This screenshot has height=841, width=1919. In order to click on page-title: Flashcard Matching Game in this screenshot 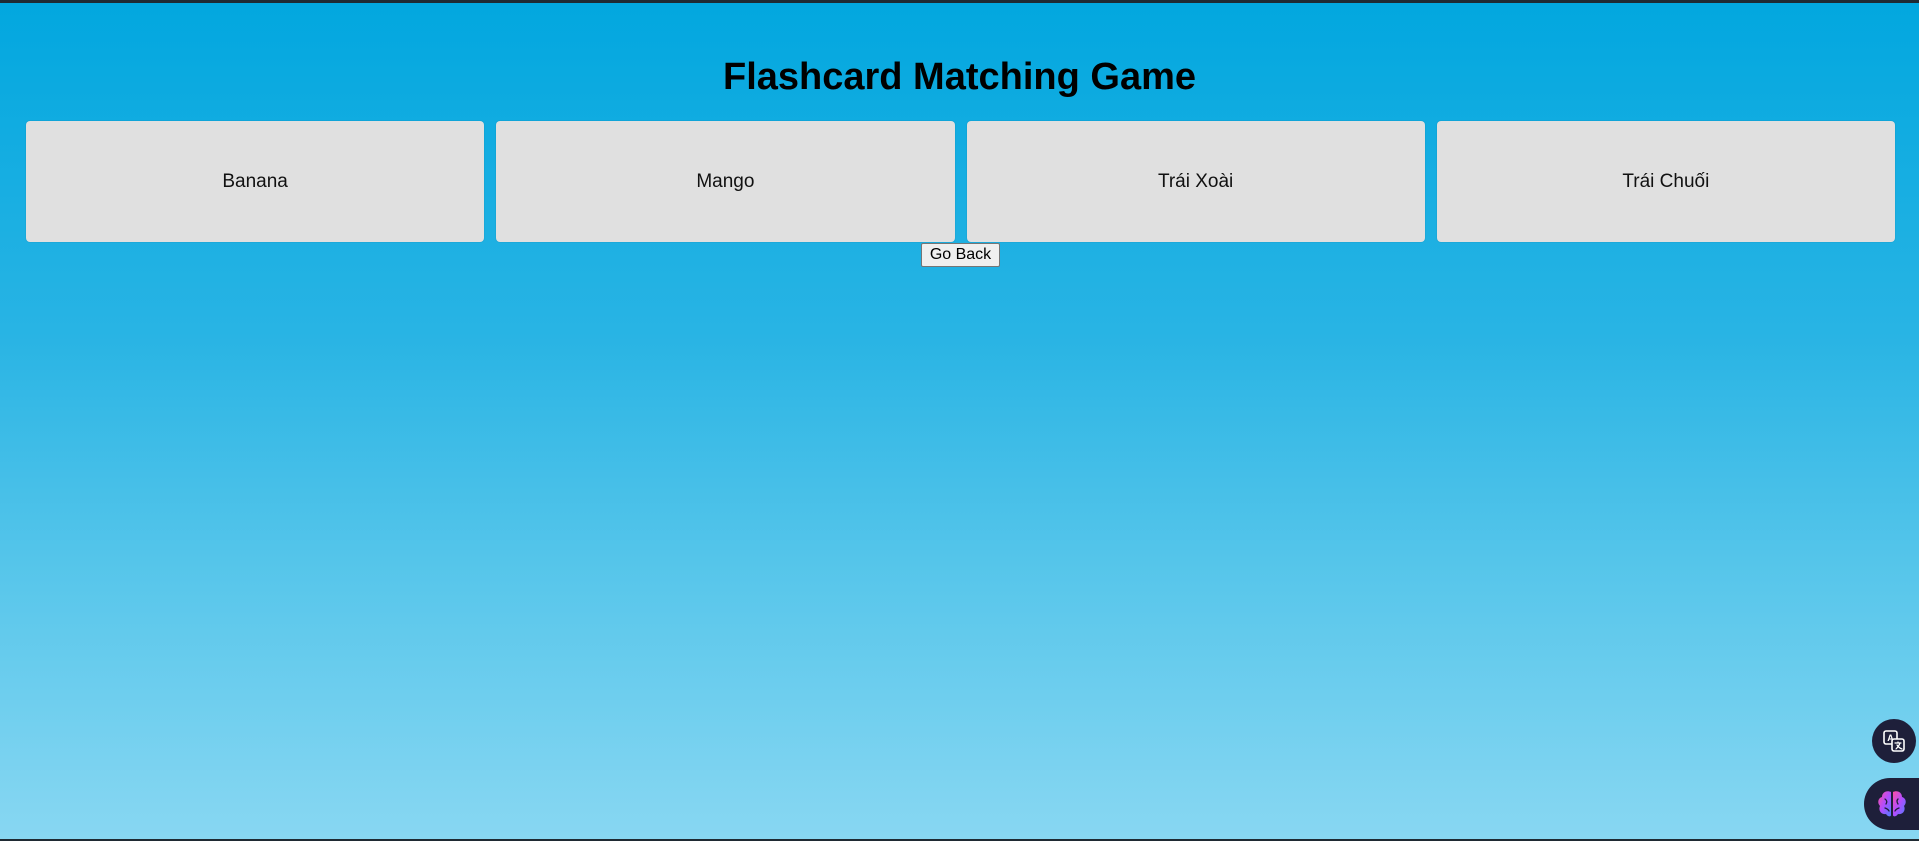, I will do `click(959, 77)`.